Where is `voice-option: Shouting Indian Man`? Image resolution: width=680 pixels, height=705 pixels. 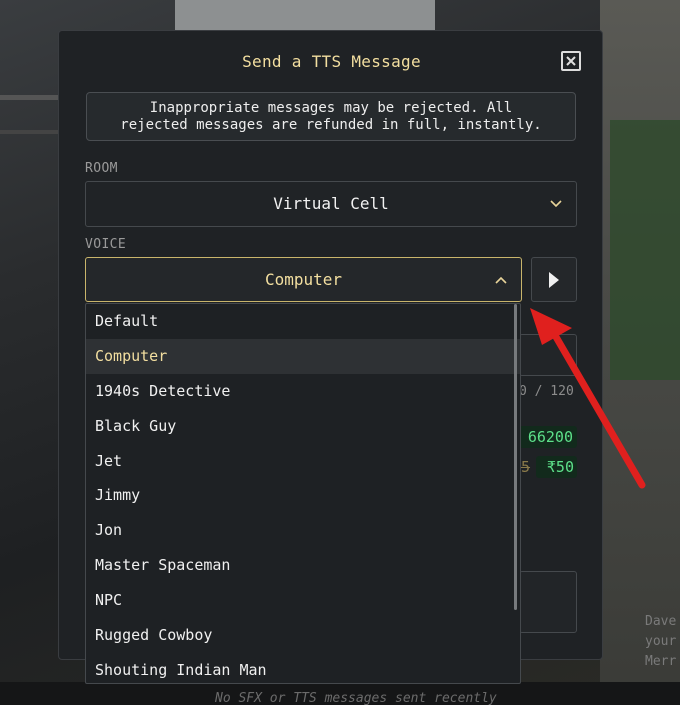 voice-option: Shouting Indian Man is located at coordinates (303, 668).